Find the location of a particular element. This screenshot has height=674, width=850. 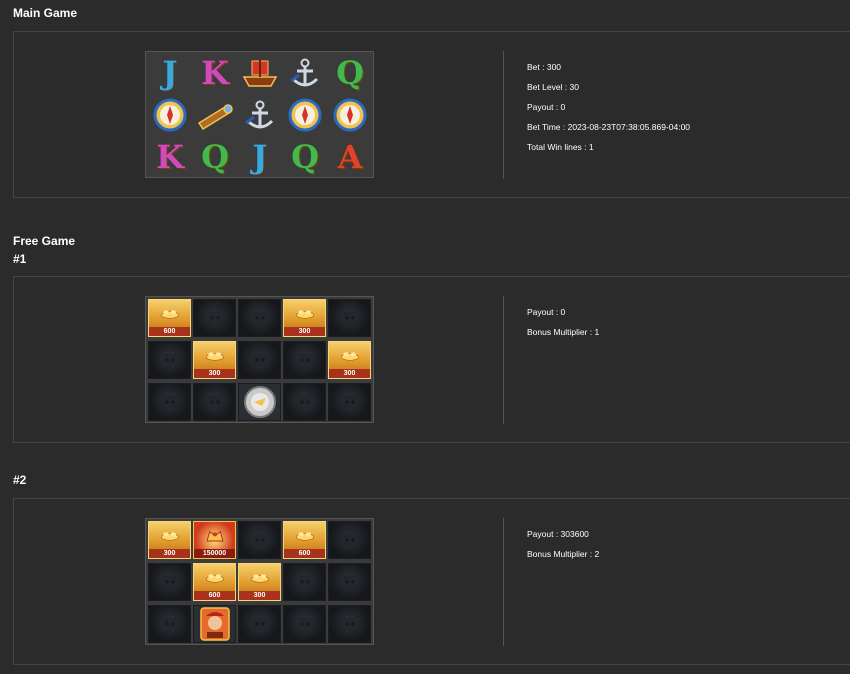

reel-symbol-k: K is located at coordinates (214, 73).